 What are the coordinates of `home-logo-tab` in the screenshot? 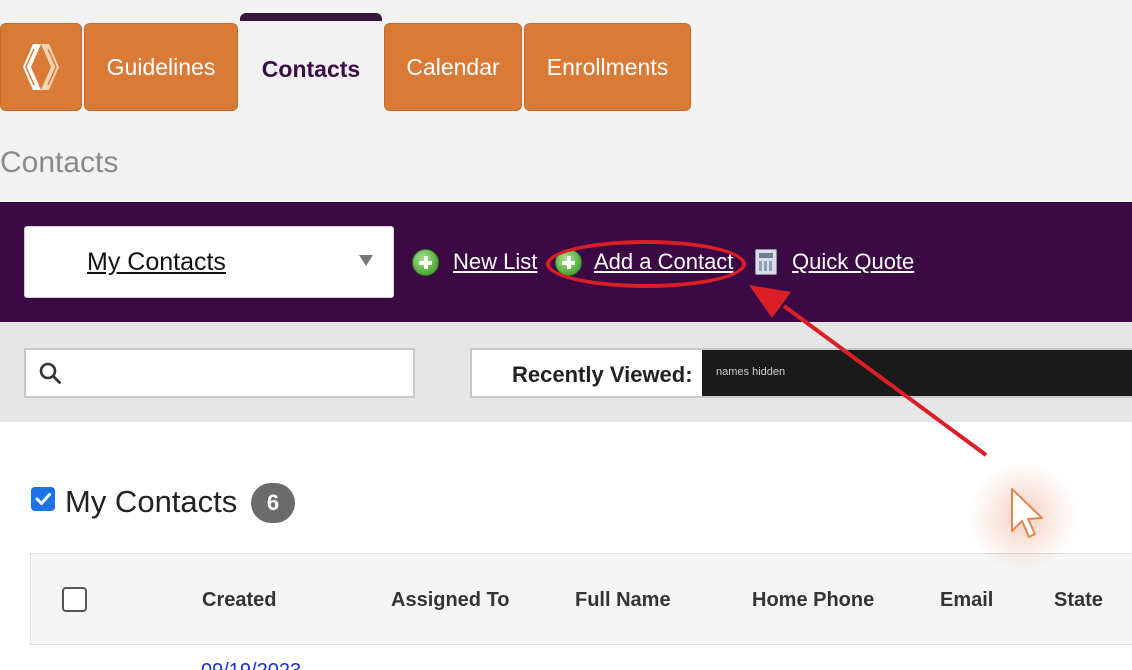 It's located at (41, 67).